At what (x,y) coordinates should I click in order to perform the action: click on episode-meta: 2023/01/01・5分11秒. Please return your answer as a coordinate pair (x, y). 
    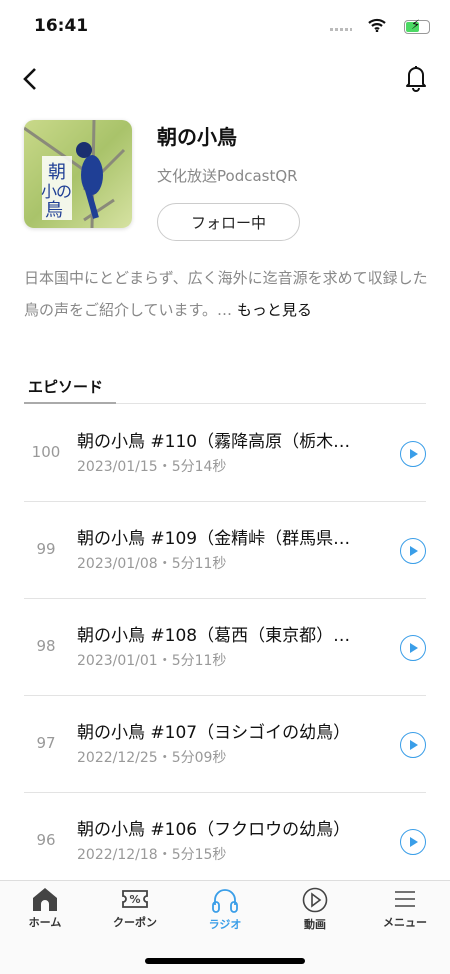
    Looking at the image, I should click on (152, 661).